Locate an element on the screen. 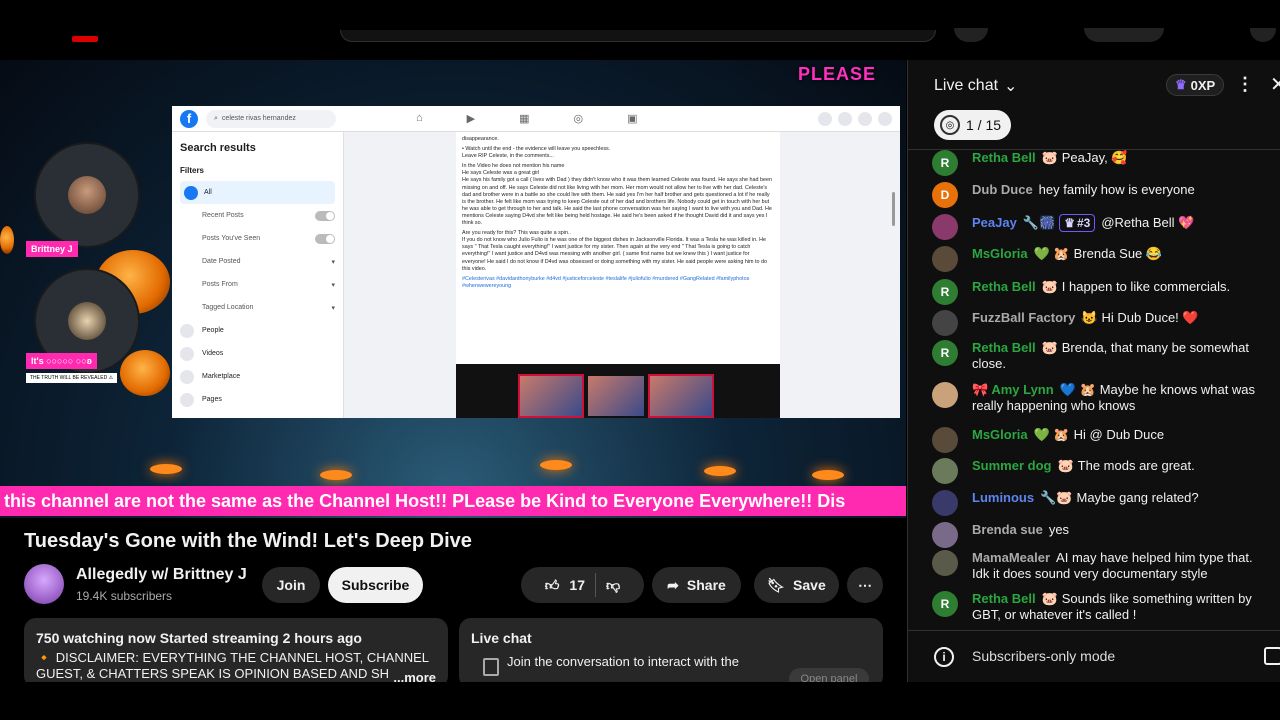 The image size is (1280, 720). youtube-logo is located at coordinates (85, 39).